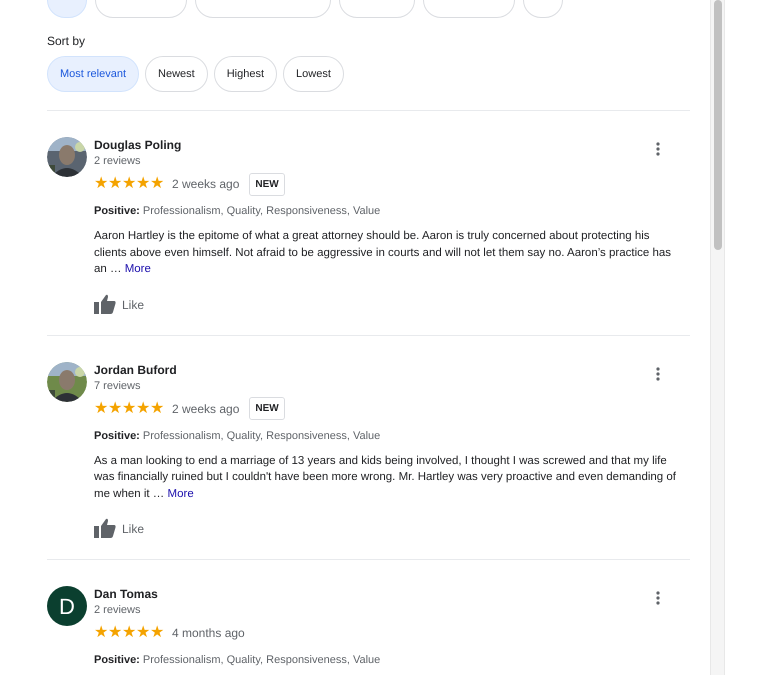 The height and width of the screenshot is (675, 775). I want to click on review-text: As a man looking to end a marriage of 13 years and kids being involved, I thought I was screwed and that my life was financially ruined but I couldn't have been more wrong. Mr. Hartley was very proactive and even demanding of me when it … More, so click(385, 478).